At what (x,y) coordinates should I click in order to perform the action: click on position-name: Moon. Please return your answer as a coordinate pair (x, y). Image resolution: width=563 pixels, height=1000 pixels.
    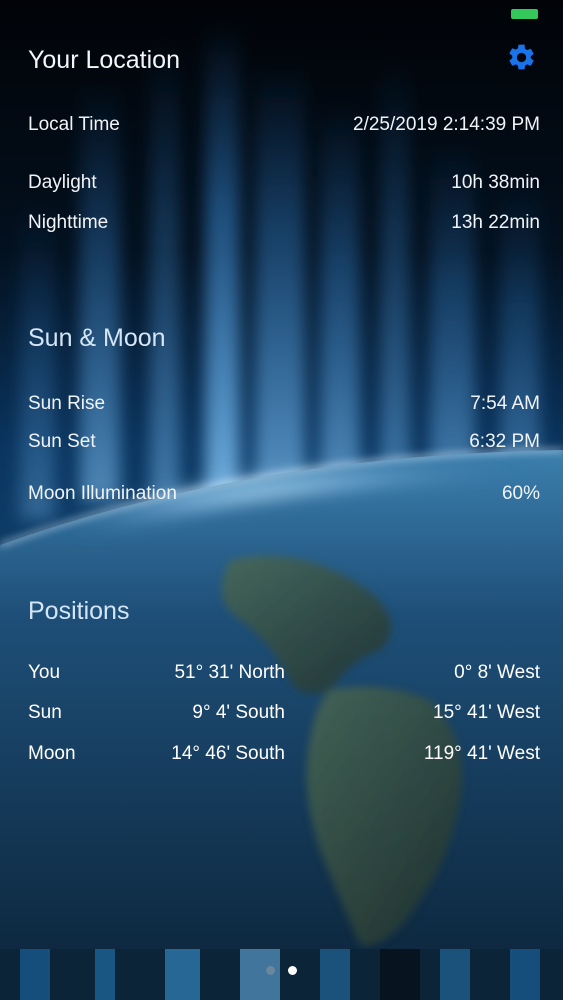
    Looking at the image, I should click on (52, 753).